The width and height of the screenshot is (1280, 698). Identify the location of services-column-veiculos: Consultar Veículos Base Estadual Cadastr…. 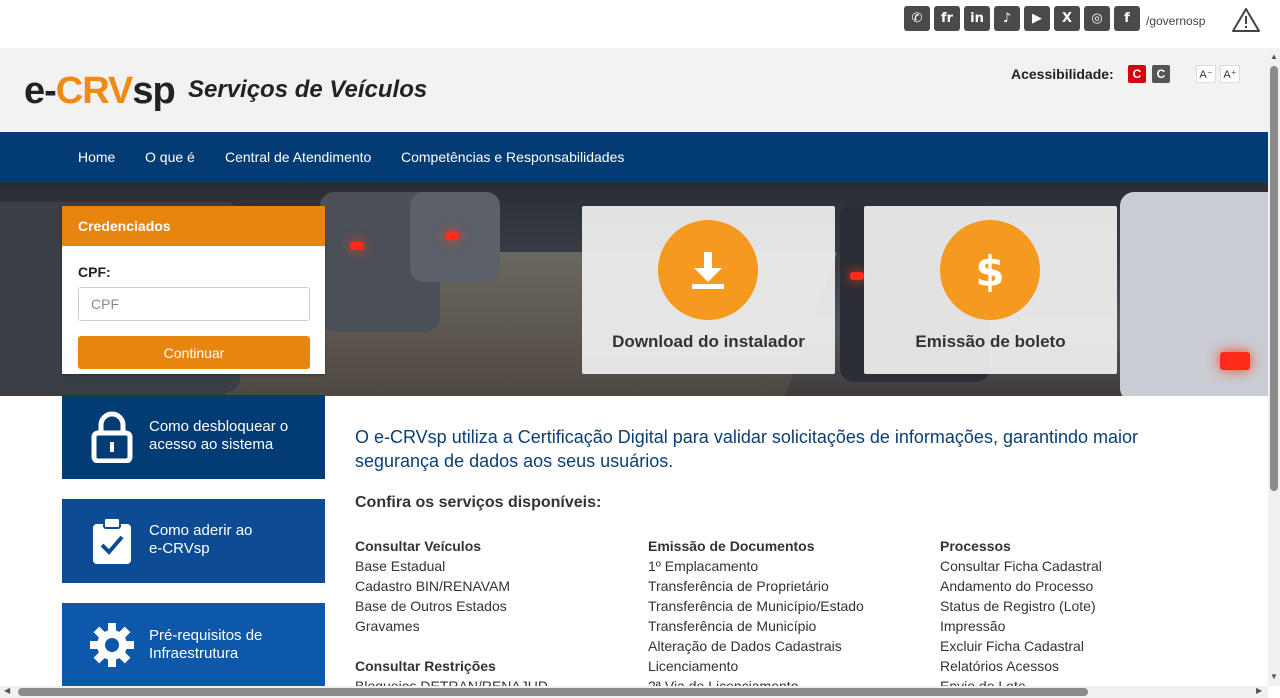
(451, 616).